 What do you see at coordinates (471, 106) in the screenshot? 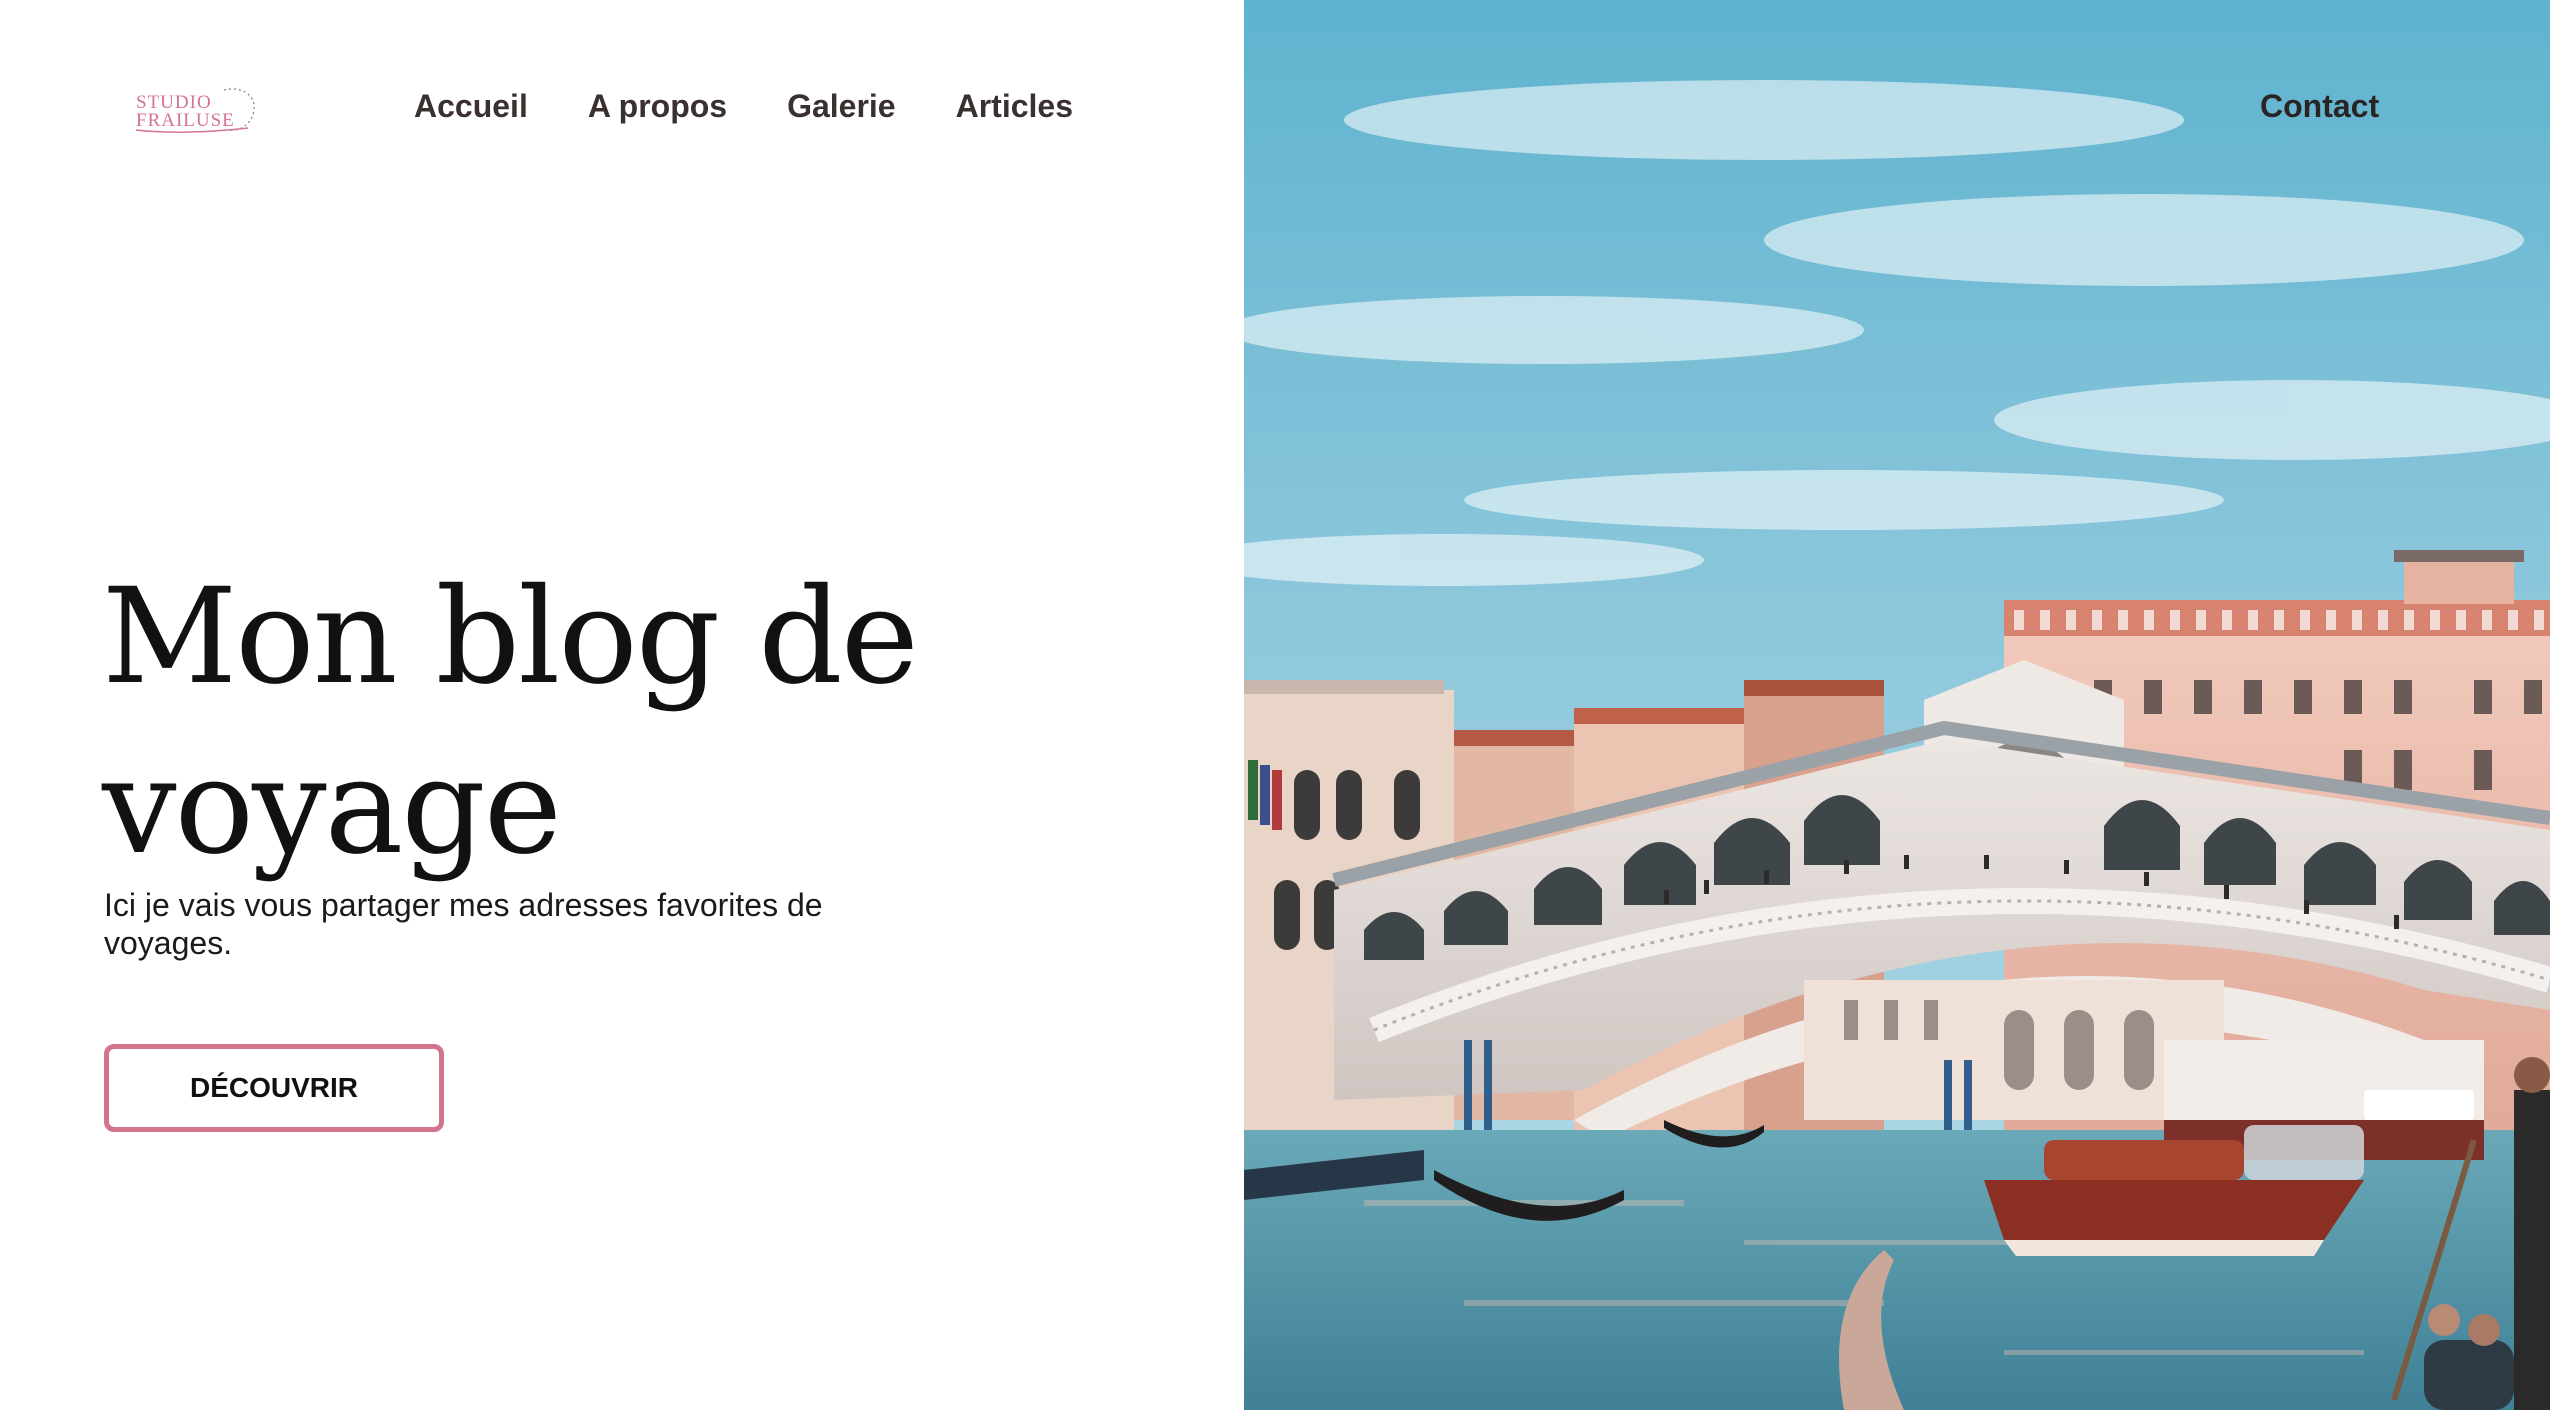
I see `nav-item-accueil: Accueil` at bounding box center [471, 106].